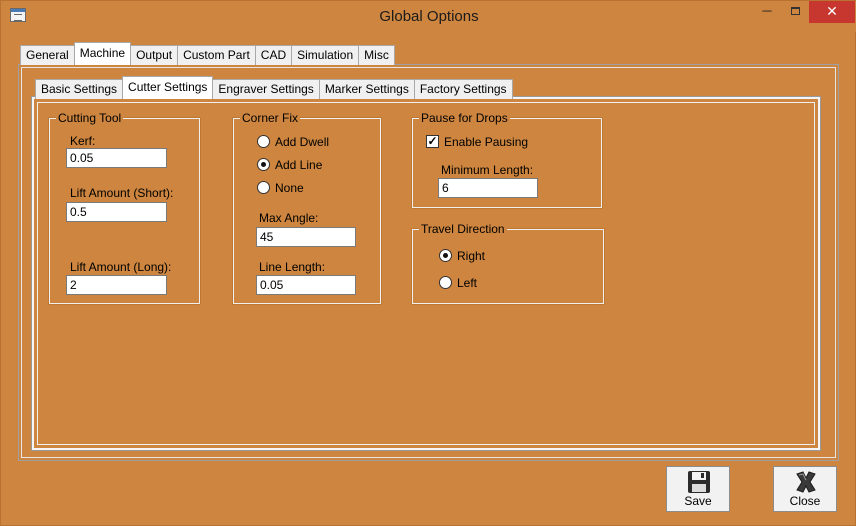 Image resolution: width=856 pixels, height=526 pixels. What do you see at coordinates (122, 193) in the screenshot?
I see `lift-short-label: Lift Amount (Short):` at bounding box center [122, 193].